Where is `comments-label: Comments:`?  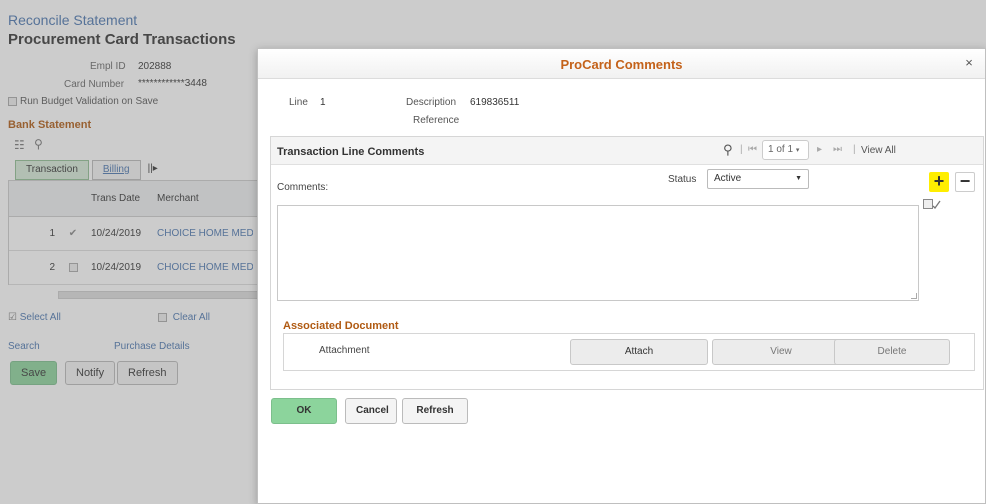 comments-label: Comments: is located at coordinates (303, 187).